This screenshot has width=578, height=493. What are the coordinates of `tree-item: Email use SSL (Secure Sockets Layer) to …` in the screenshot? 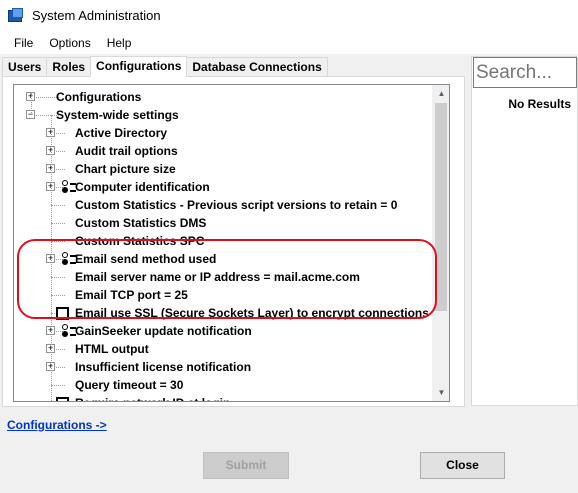 It's located at (224, 313).